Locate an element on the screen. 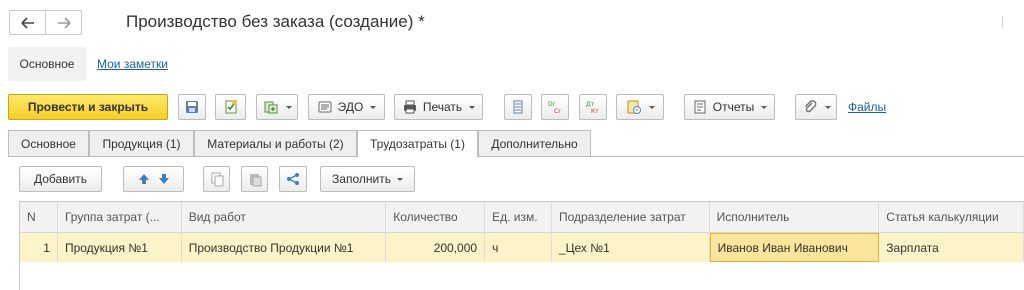 The width and height of the screenshot is (1024, 290). window-title: Производство без заказа (создание) * is located at coordinates (275, 21).